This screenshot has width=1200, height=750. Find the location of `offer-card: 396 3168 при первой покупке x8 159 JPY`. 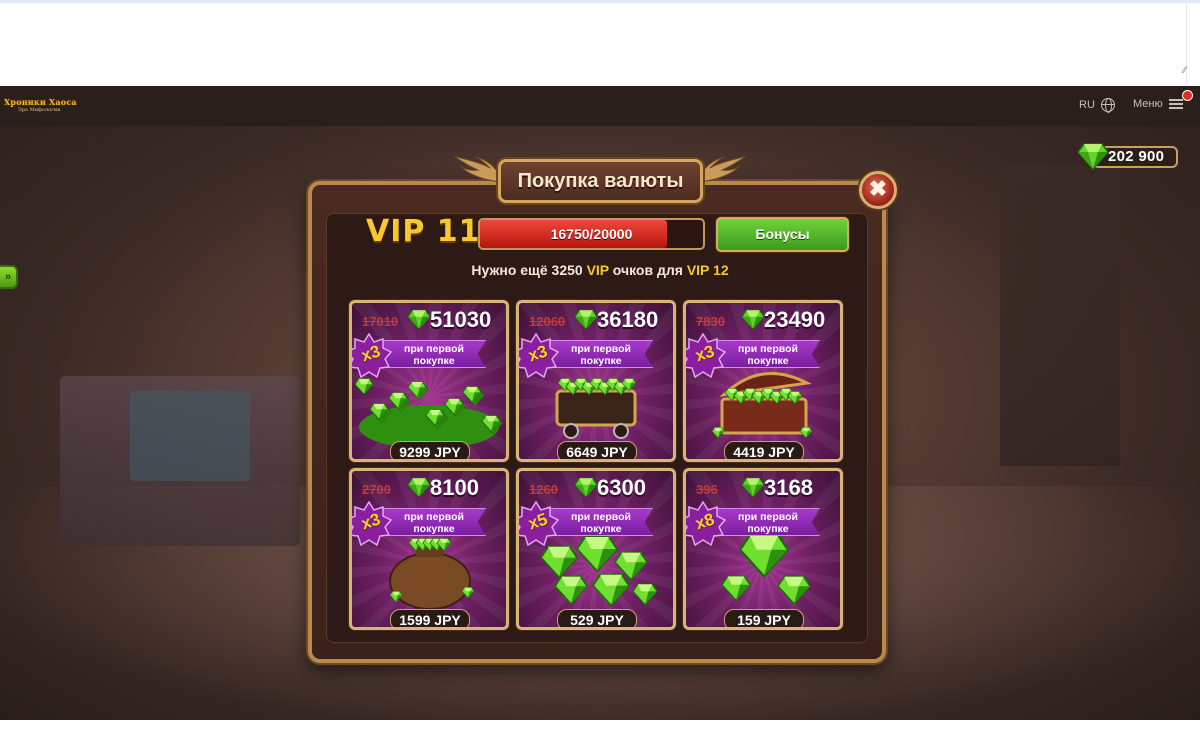

offer-card: 396 3168 при первой покупке x8 159 JPY is located at coordinates (763, 549).